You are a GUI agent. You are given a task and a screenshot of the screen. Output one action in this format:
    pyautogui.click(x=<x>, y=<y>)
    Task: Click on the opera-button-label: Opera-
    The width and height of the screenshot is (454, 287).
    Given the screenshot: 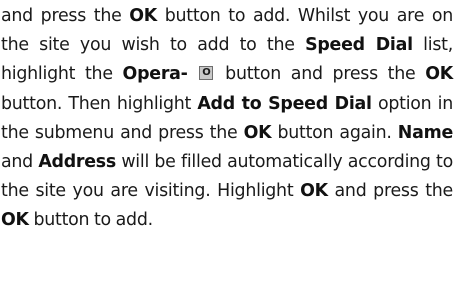 What is the action you would take?
    pyautogui.click(x=155, y=74)
    